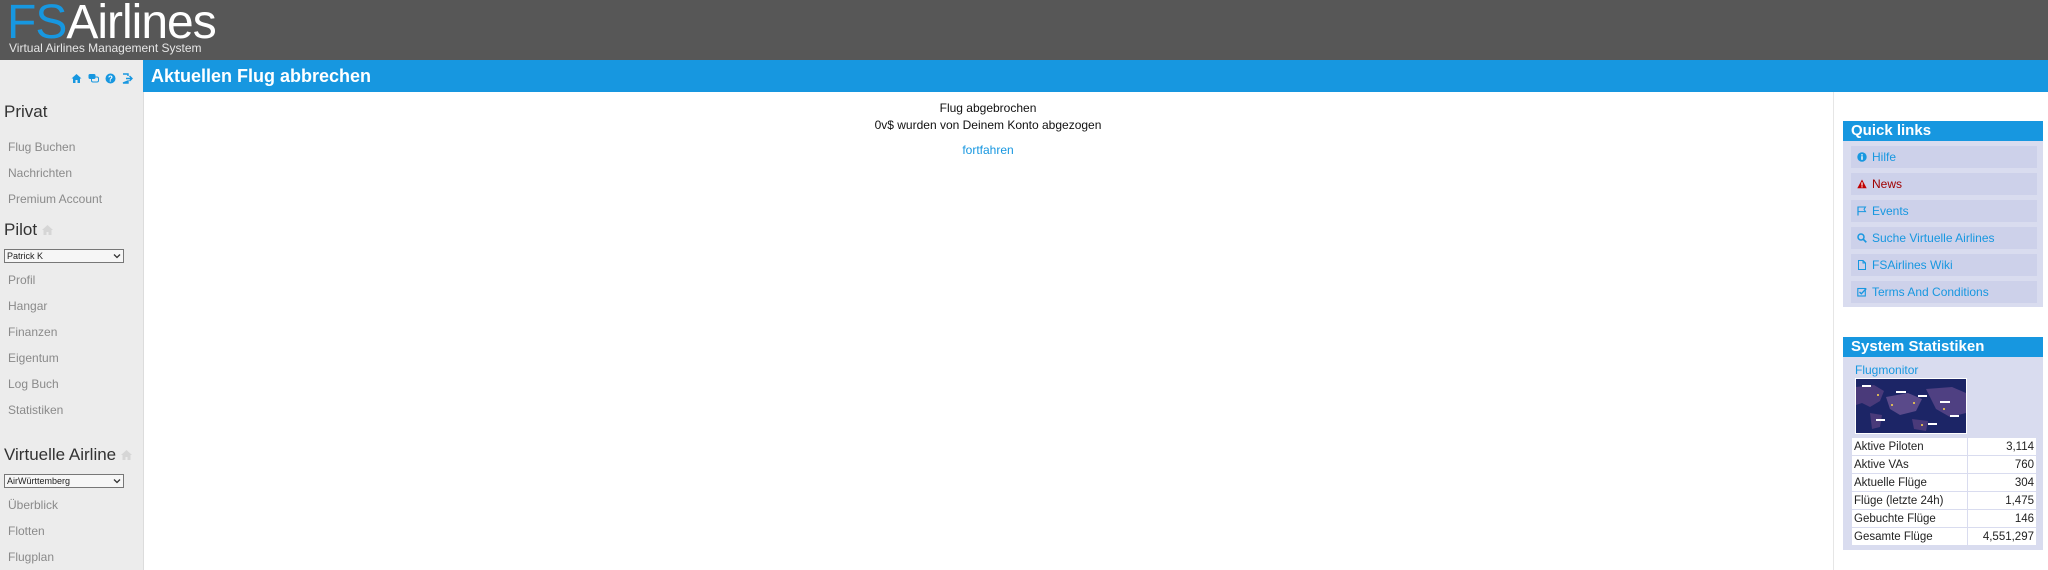 The width and height of the screenshot is (2048, 570). I want to click on sidebar-item-profil: Profil, so click(21, 280).